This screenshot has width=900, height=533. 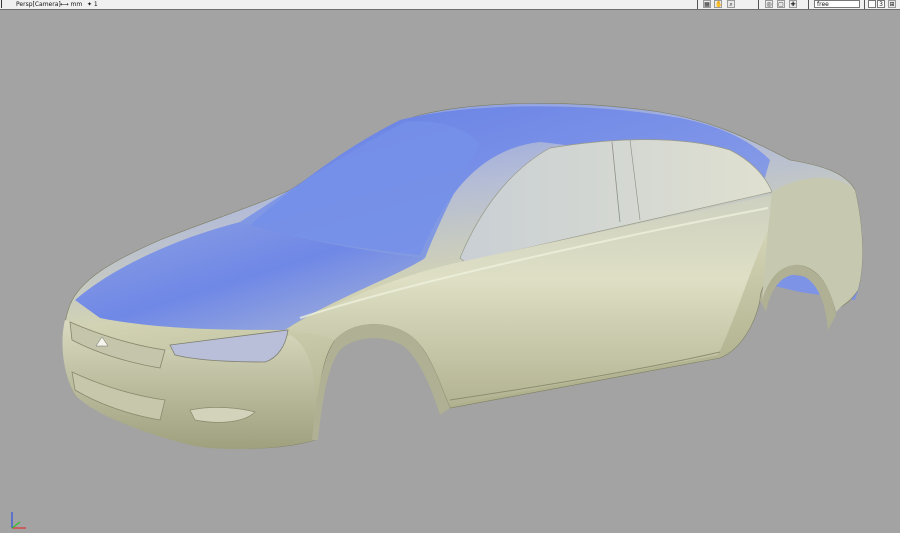 What do you see at coordinates (16, 525) in the screenshot?
I see `y-axis-line` at bounding box center [16, 525].